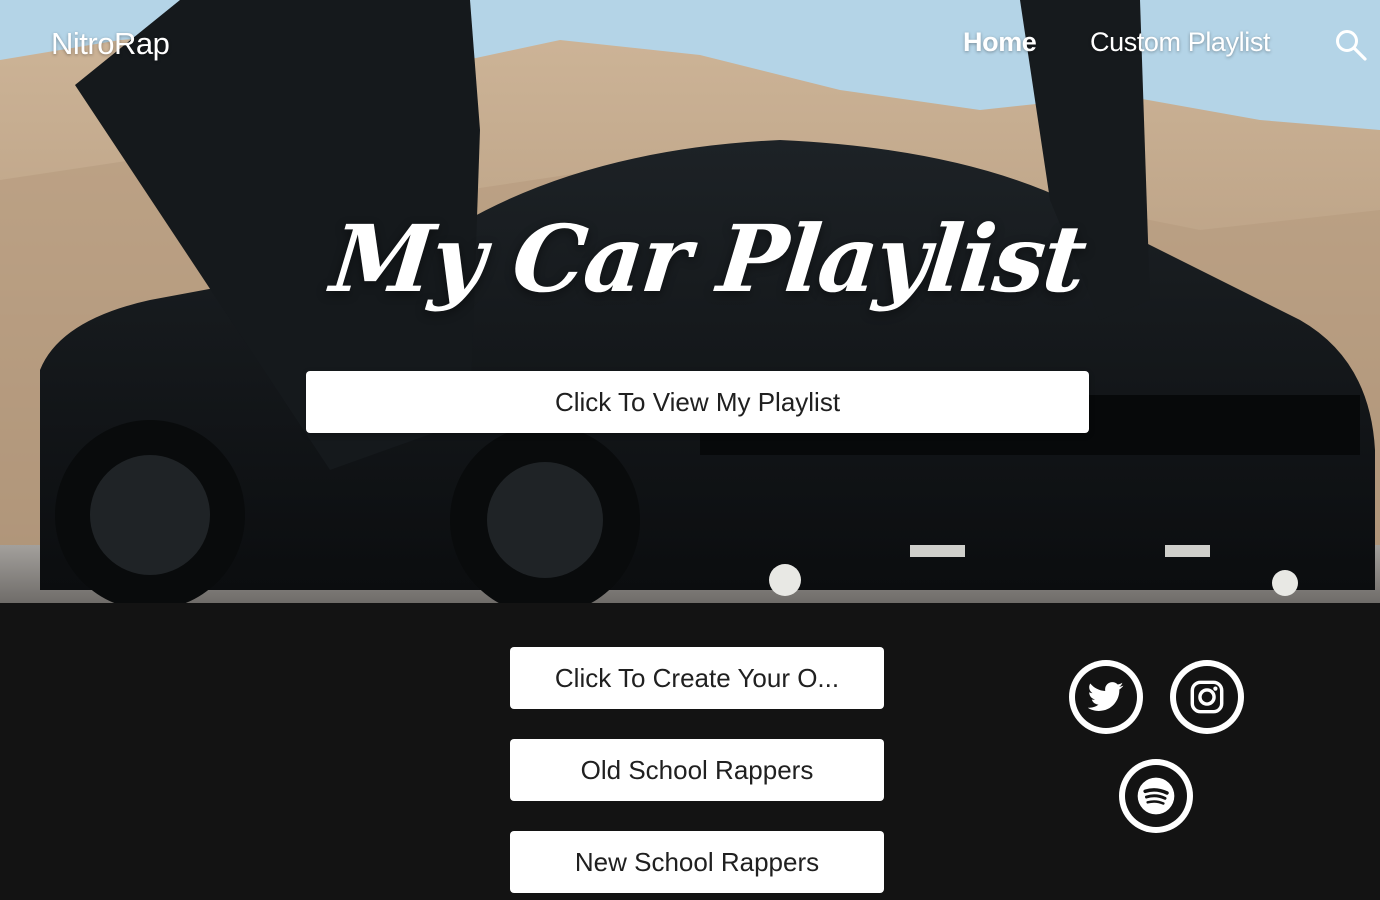 Image resolution: width=1380 pixels, height=900 pixels. Describe the element at coordinates (708, 259) in the screenshot. I see `page-title: My Car Playlist` at that location.